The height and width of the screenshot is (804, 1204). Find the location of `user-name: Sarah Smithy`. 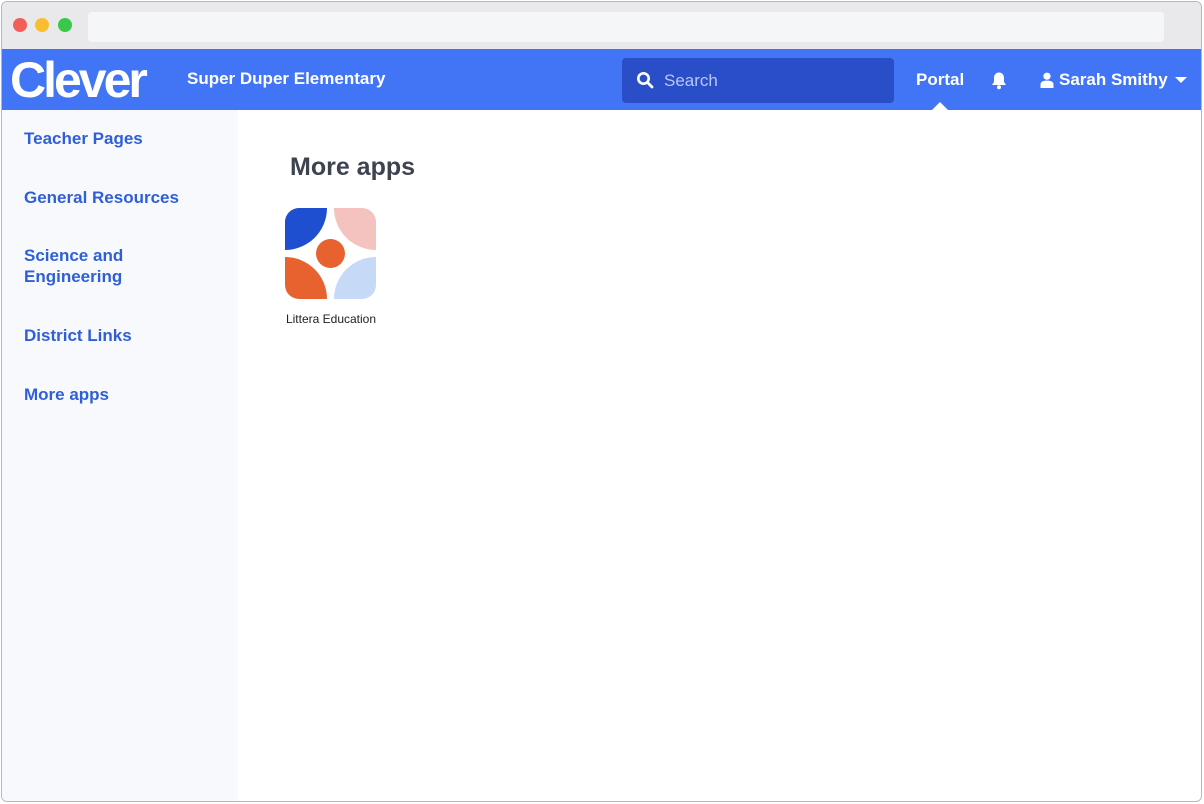

user-name: Sarah Smithy is located at coordinates (1113, 79).